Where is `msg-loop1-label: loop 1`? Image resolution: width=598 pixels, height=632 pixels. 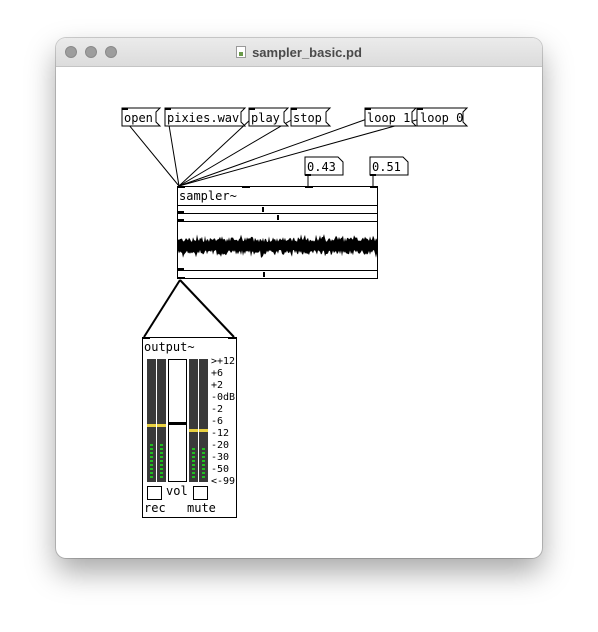
msg-loop1-label: loop 1 is located at coordinates (388, 118).